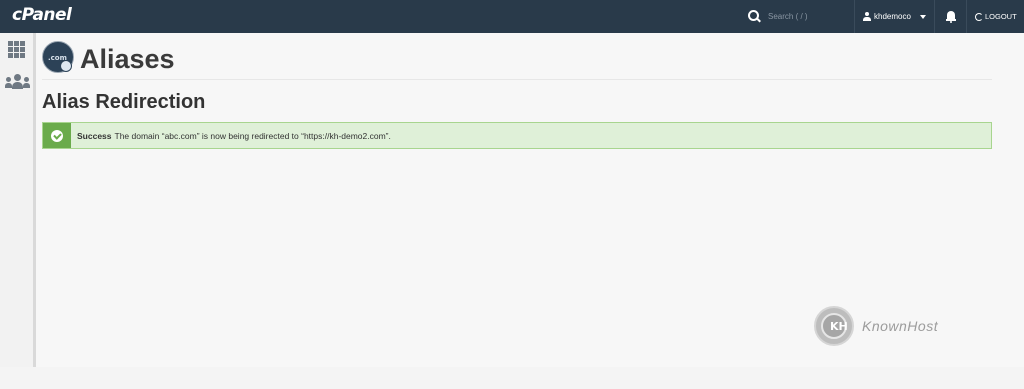 Image resolution: width=1024 pixels, height=389 pixels. I want to click on check-circle-icon, so click(57, 135).